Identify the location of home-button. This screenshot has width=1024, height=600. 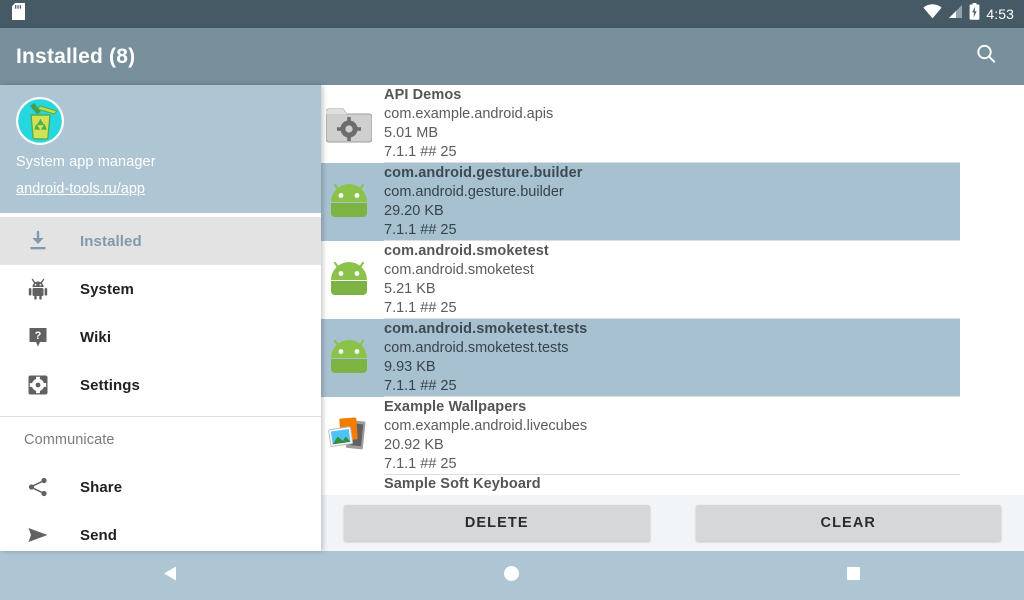
(512, 575).